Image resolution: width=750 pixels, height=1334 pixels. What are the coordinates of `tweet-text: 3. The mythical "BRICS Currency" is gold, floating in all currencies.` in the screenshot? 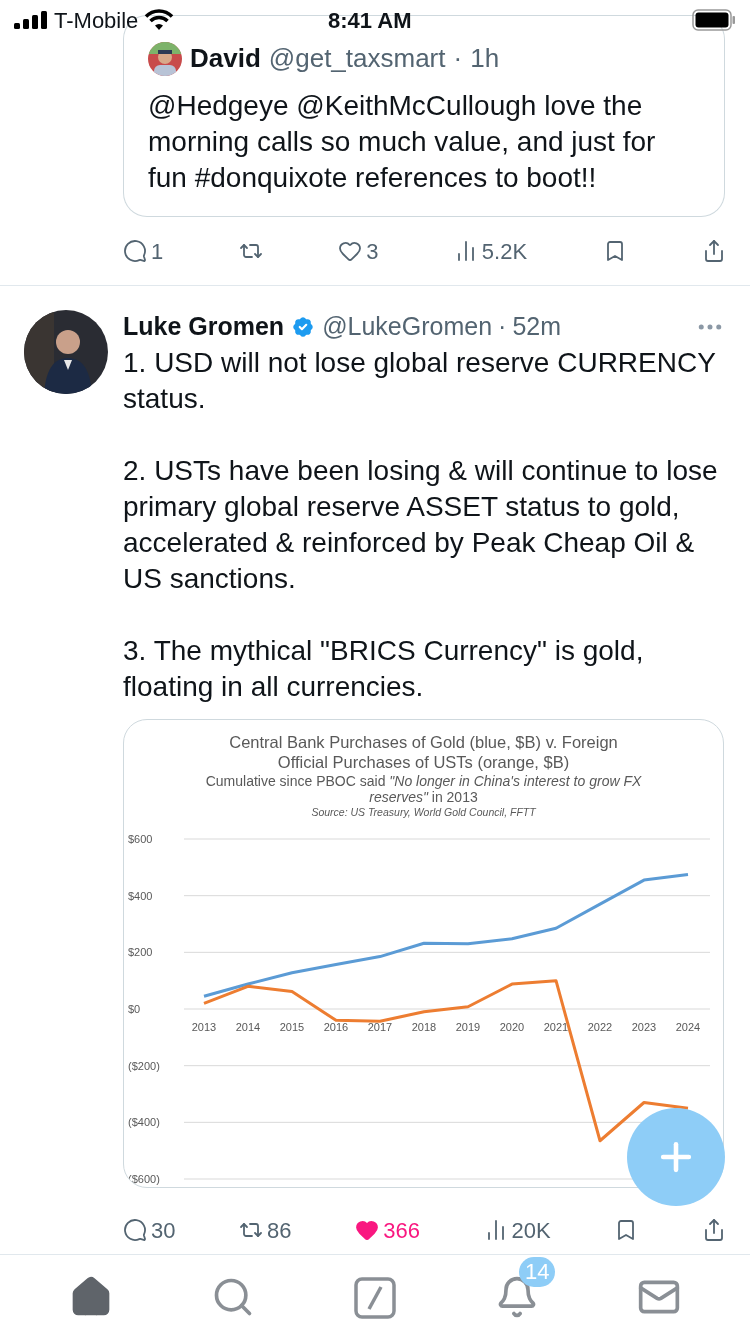 It's located at (384, 669).